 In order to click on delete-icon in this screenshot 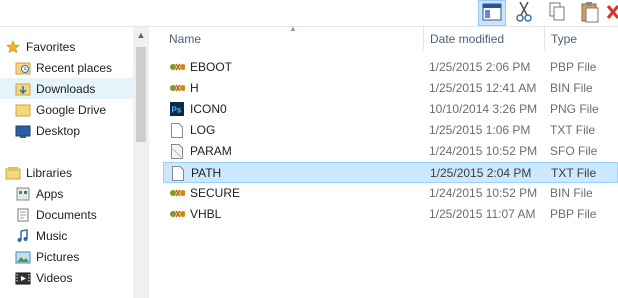, I will do `click(611, 13)`.